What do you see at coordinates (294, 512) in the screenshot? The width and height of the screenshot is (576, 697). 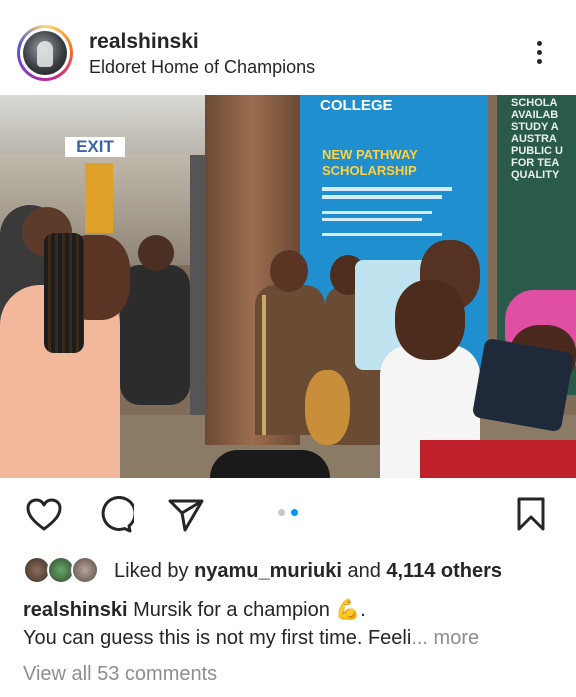 I see `carousel-dot-active` at bounding box center [294, 512].